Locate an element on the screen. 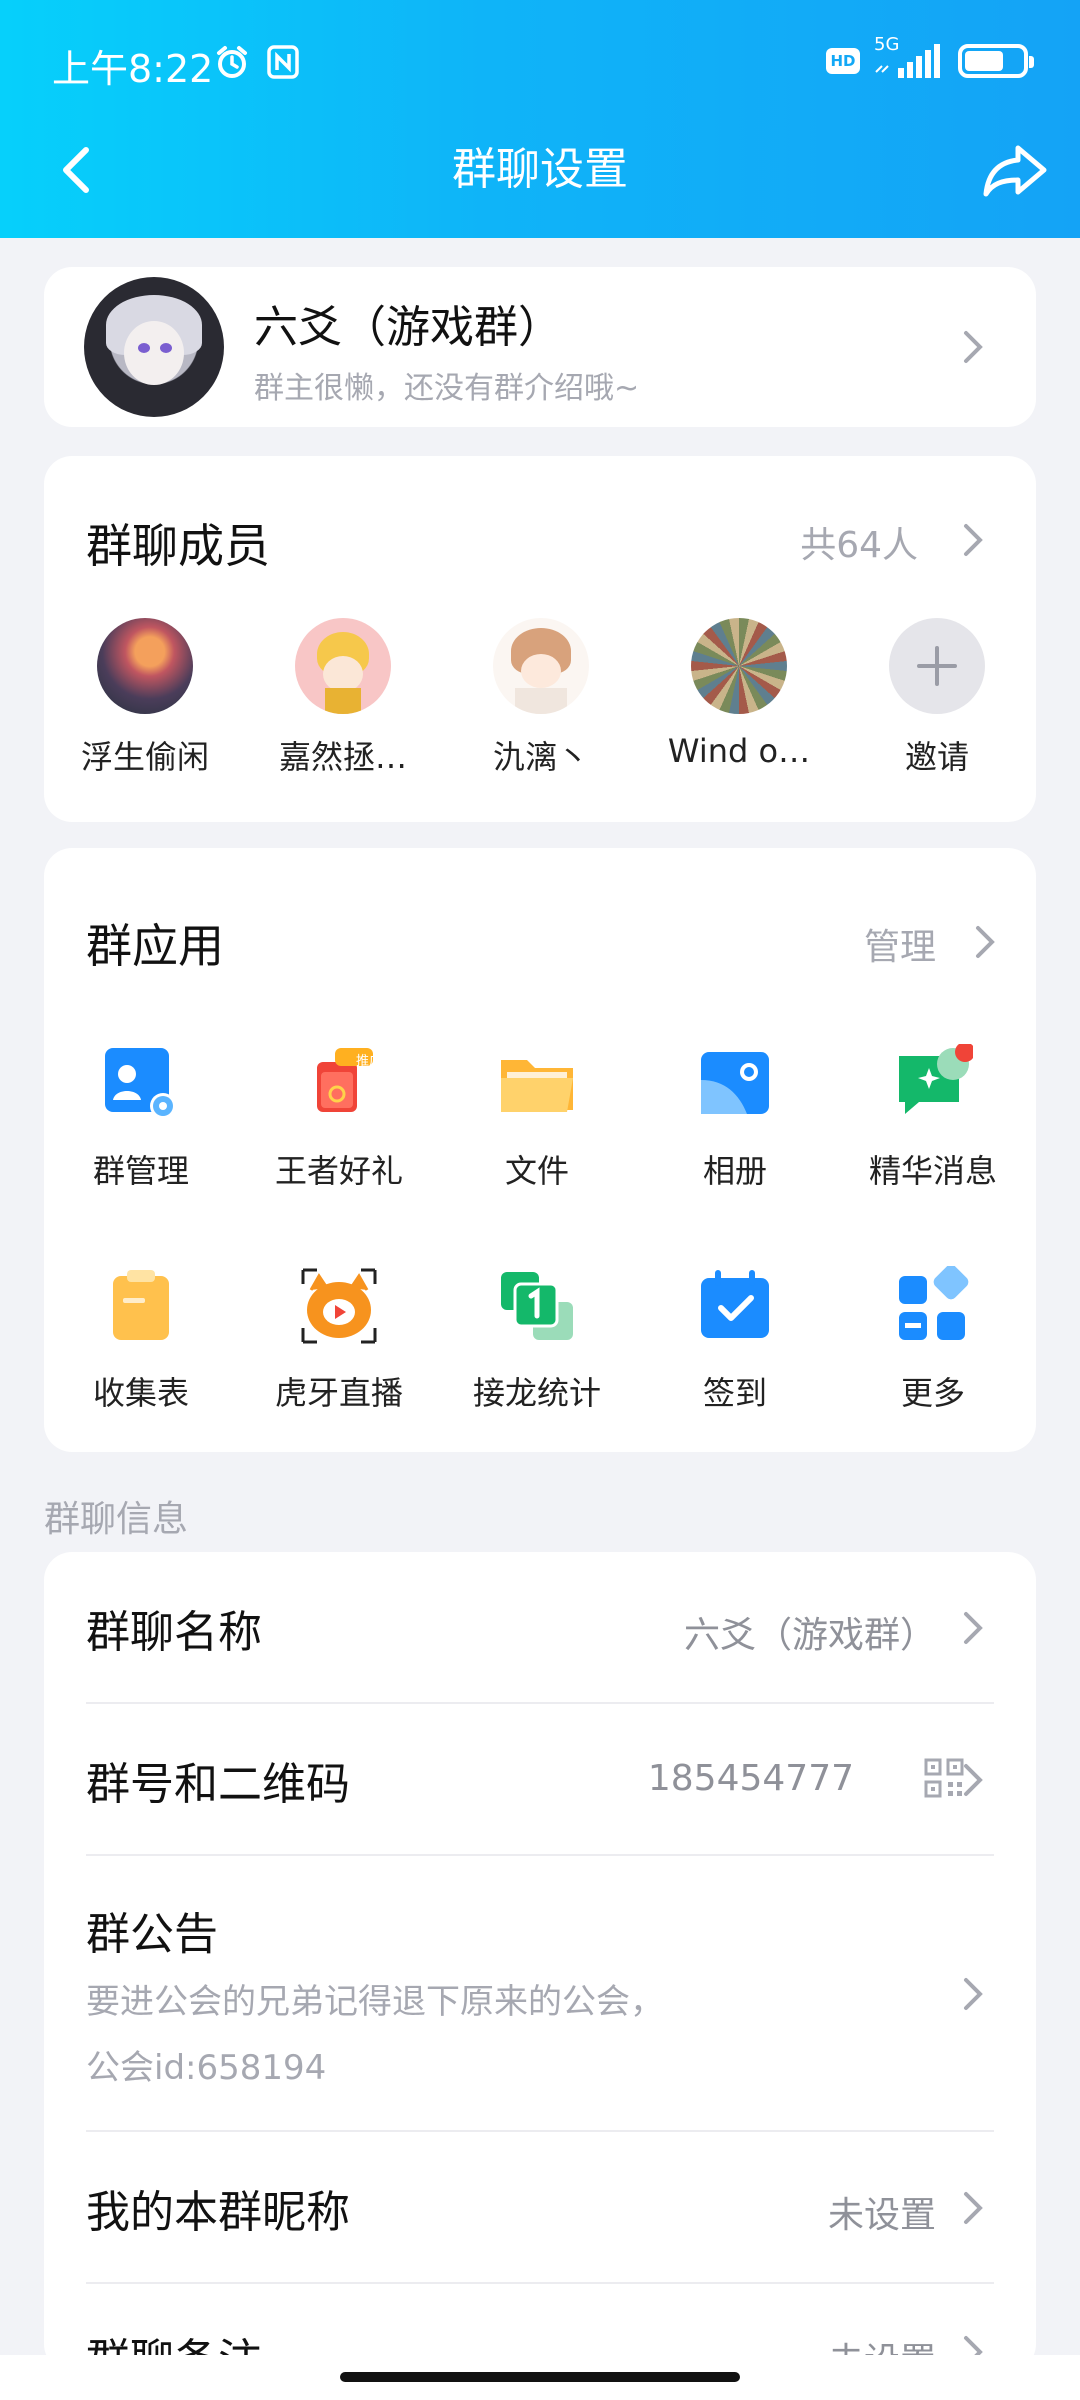 This screenshot has height=2400, width=1080. my-nickname-row: 我的本群昵称 未设置 is located at coordinates (540, 2207).